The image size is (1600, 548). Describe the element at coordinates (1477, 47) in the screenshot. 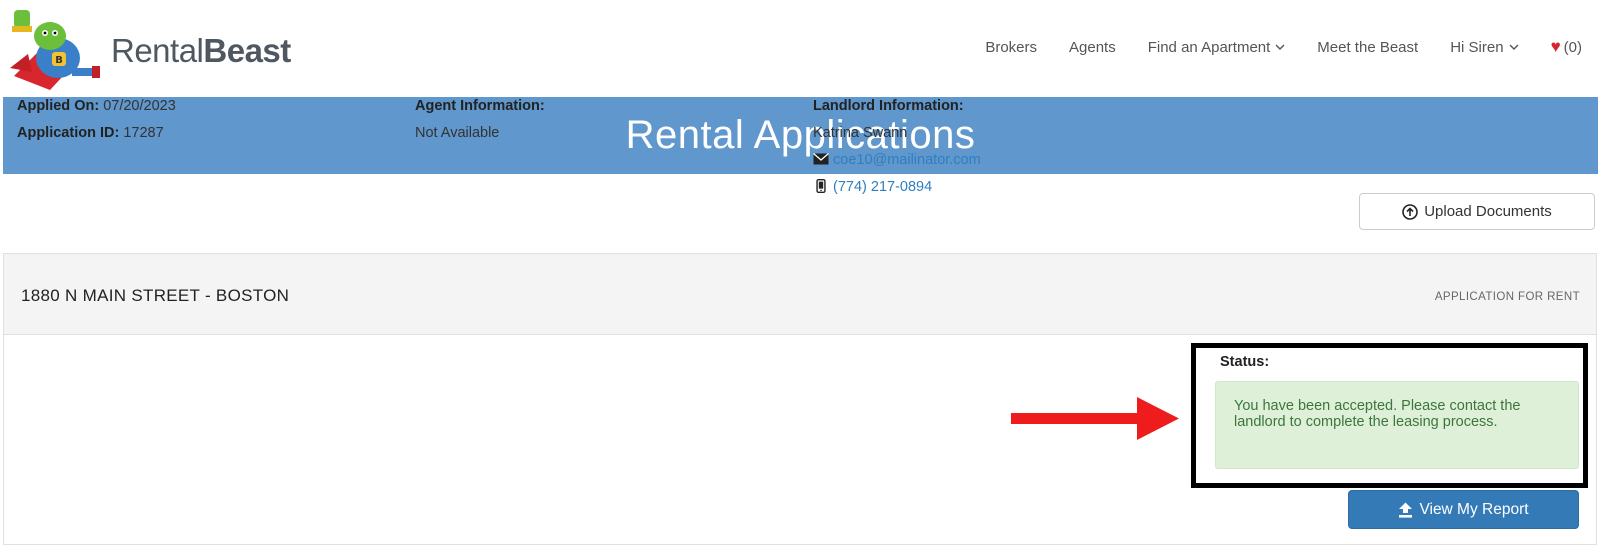

I see `nav-user-menu-label: Hi Siren` at that location.